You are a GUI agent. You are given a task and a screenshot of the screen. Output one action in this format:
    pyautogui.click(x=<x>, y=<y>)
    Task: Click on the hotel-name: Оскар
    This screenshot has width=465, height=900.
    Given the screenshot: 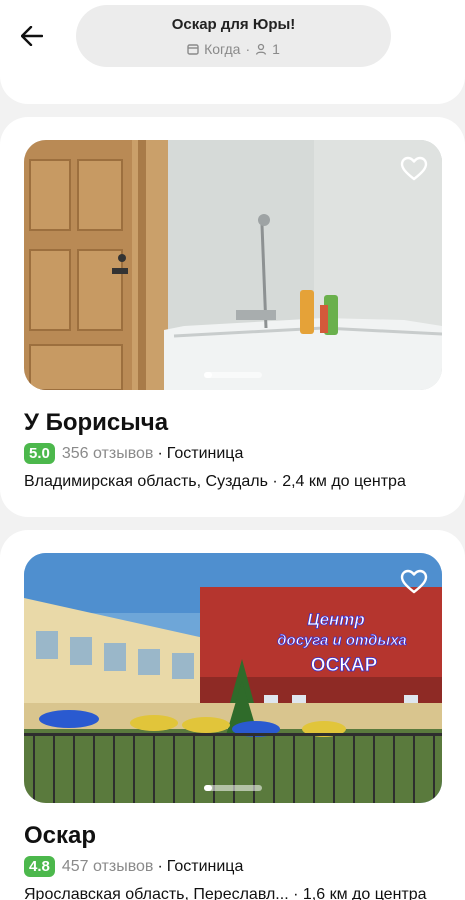 What is the action you would take?
    pyautogui.click(x=60, y=836)
    